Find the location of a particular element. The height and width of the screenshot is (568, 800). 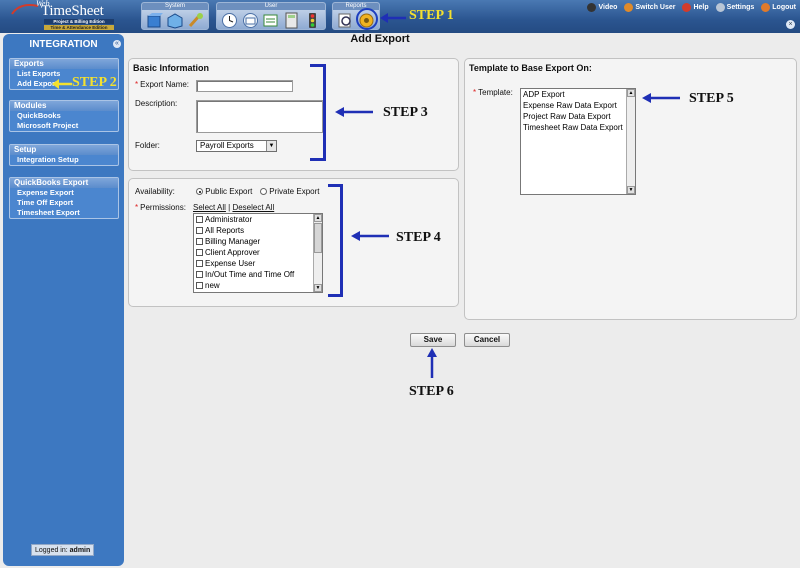

clock-icon is located at coordinates (229, 20).